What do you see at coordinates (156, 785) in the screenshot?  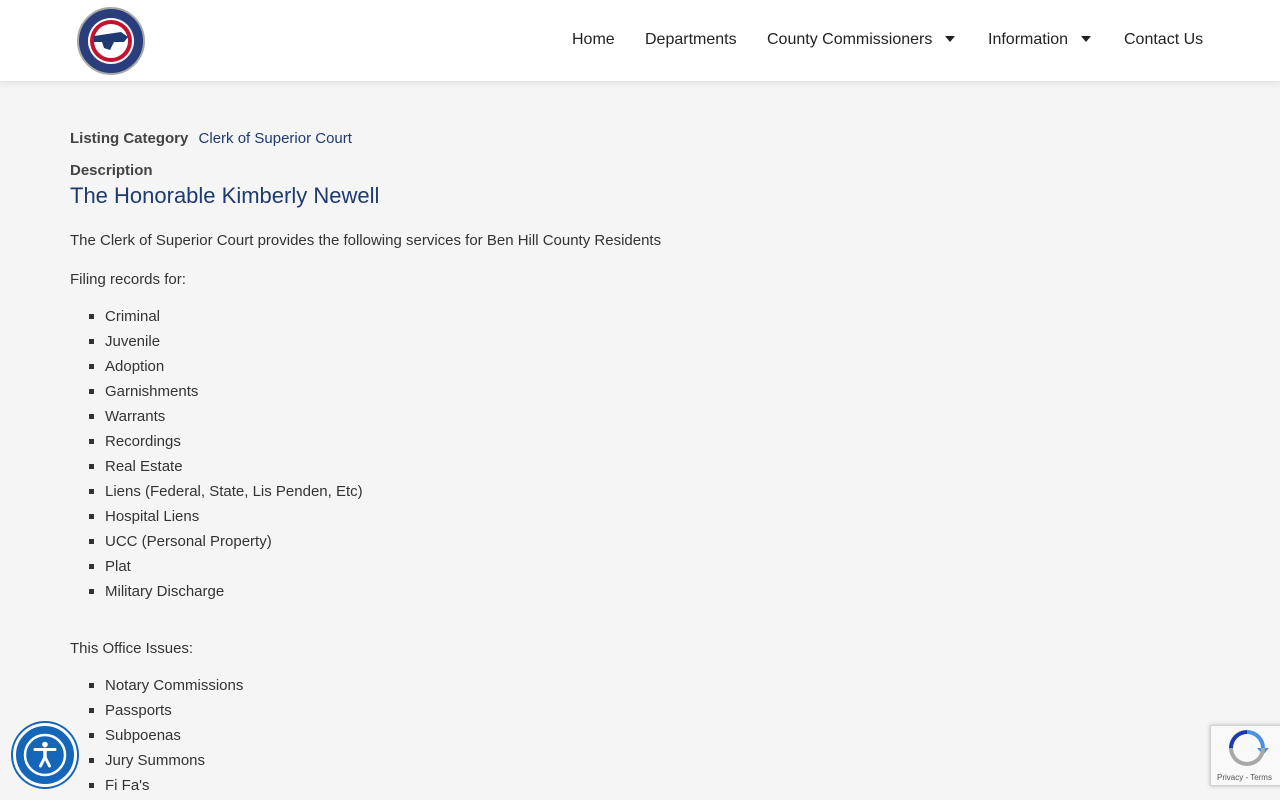 I see `list-item: Fi Fa's` at bounding box center [156, 785].